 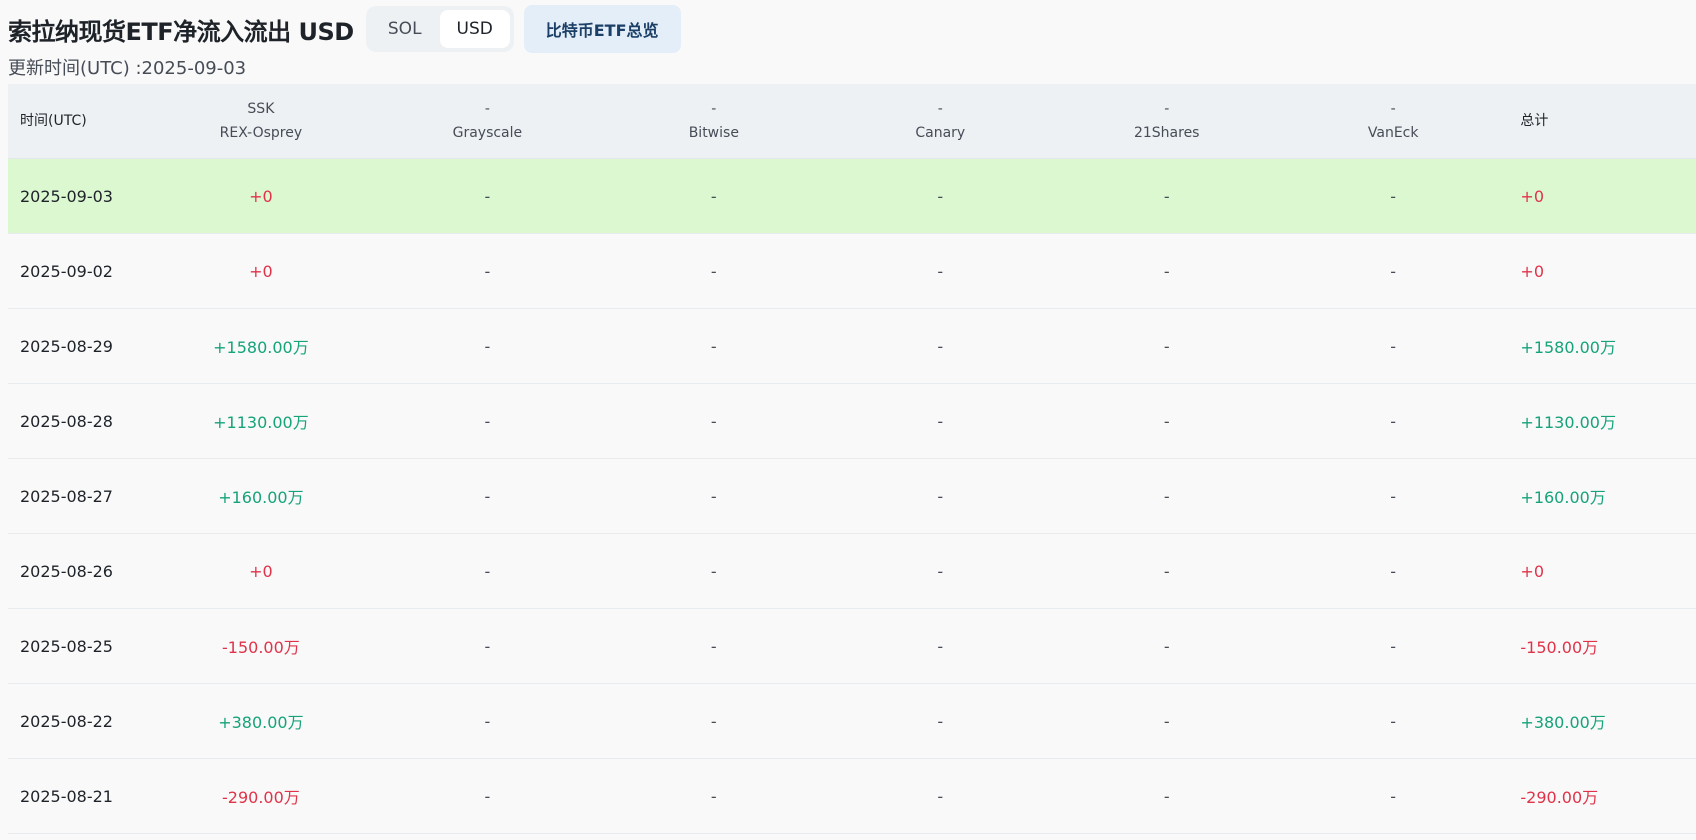 I want to click on issuer-name: VanEck, so click(x=1393, y=133).